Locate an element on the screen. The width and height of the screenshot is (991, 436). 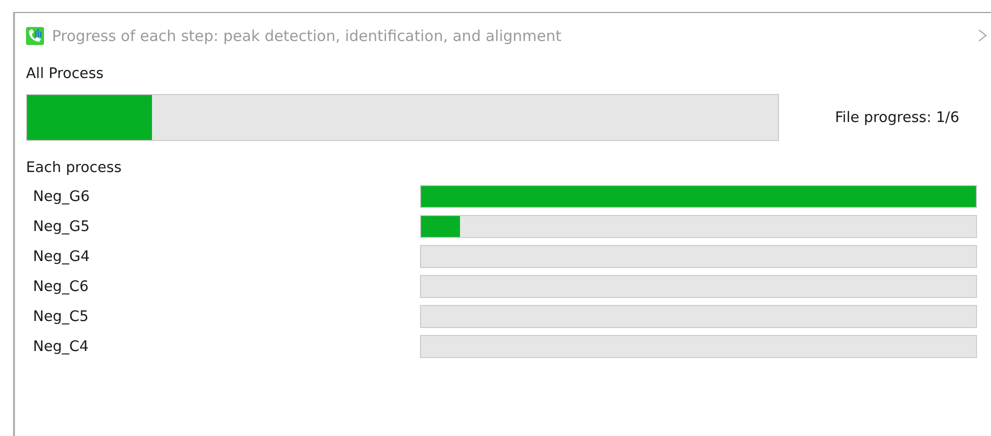
window-title: Progress of each step: peak detection, identification, and alignment is located at coordinates (307, 35).